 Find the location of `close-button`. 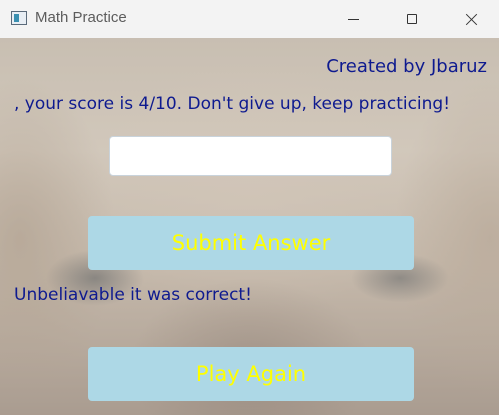

close-button is located at coordinates (471, 19).